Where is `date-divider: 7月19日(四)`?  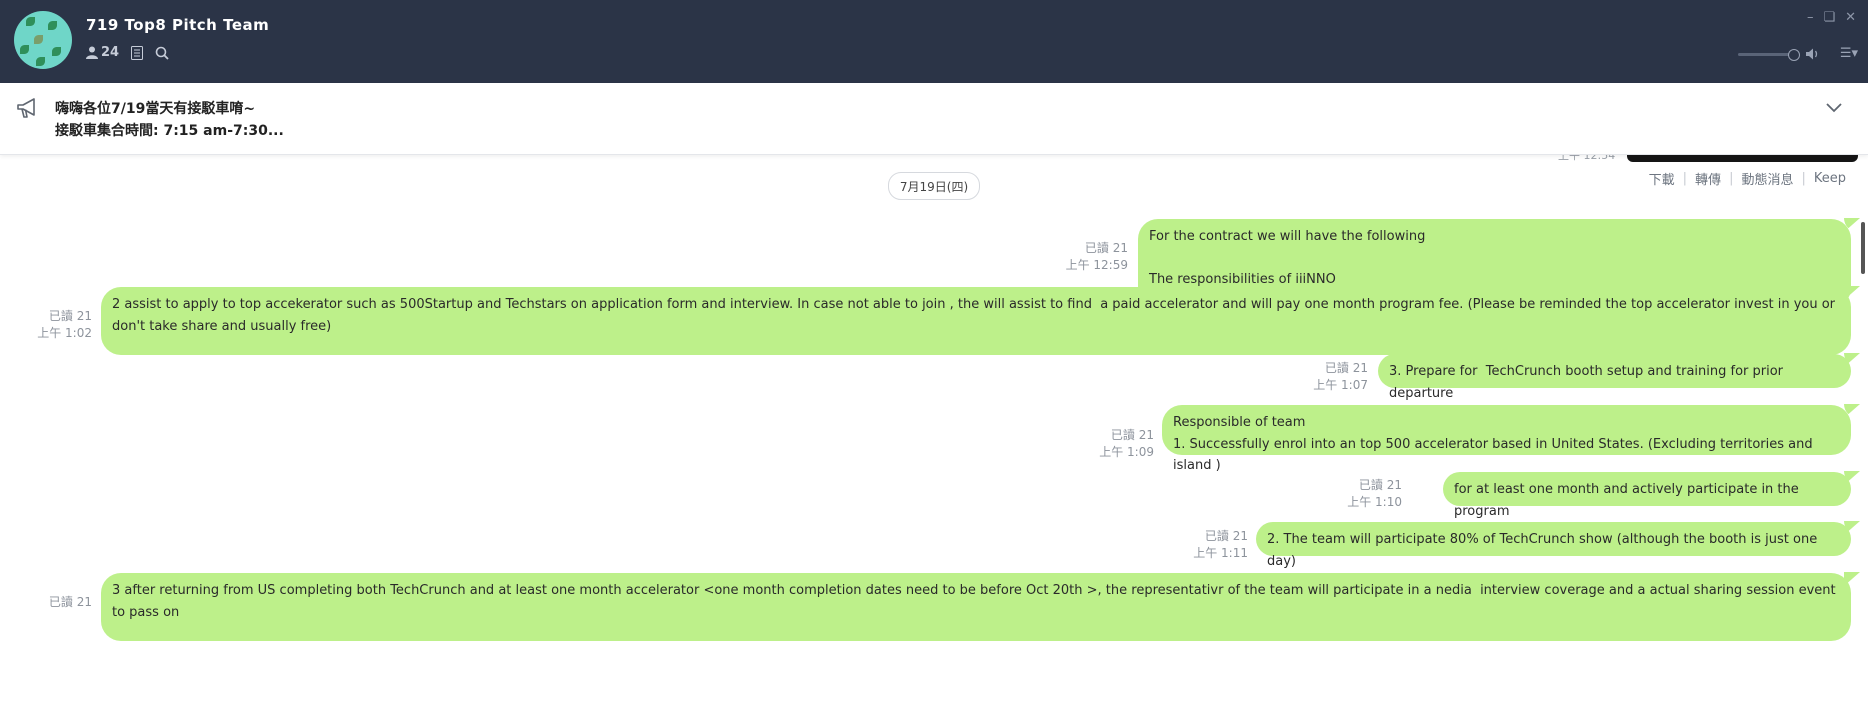 date-divider: 7月19日(四) is located at coordinates (934, 186).